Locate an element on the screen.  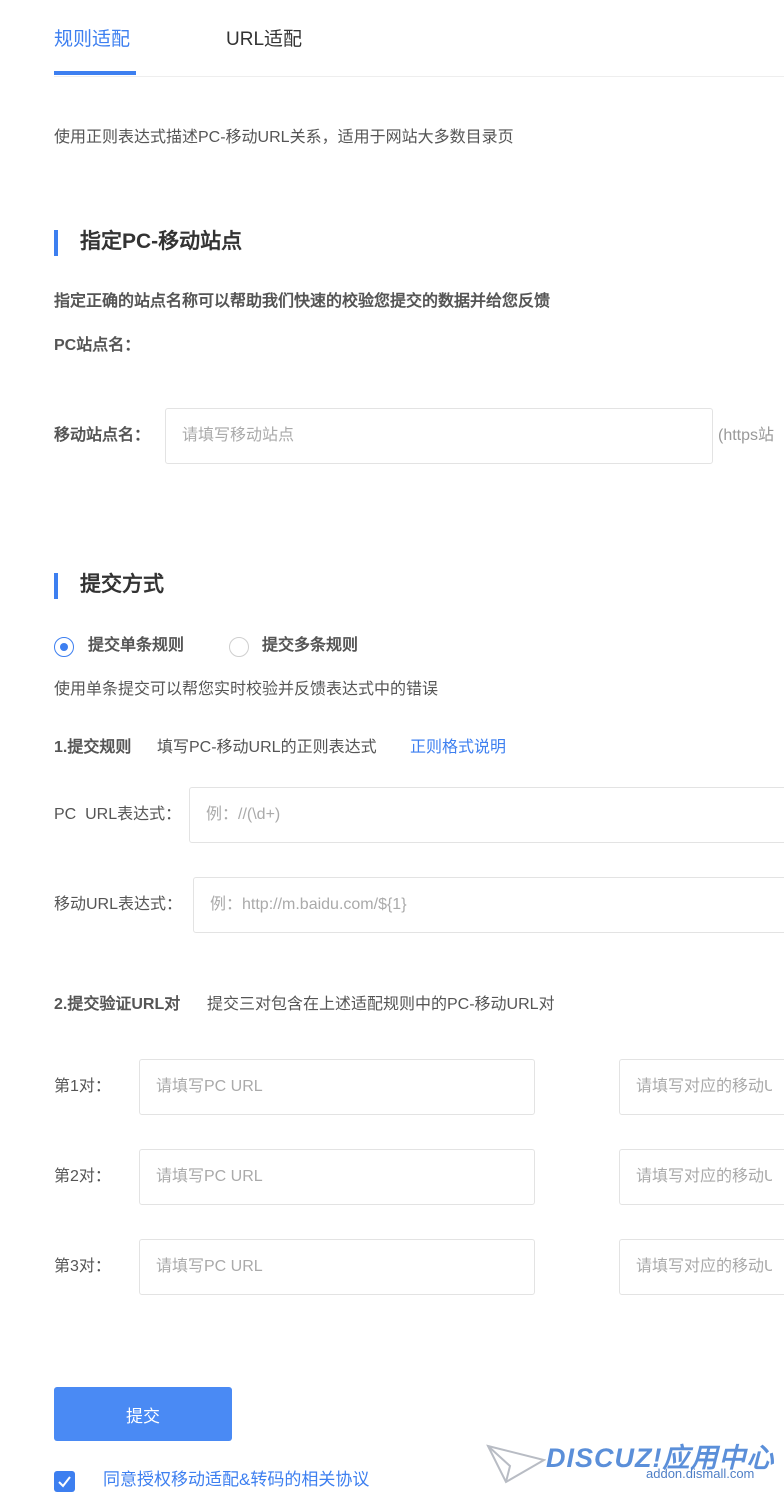
step2-desc: 提交三对包含在上述适配规则中的PC-移动URL对 is located at coordinates (381, 1004).